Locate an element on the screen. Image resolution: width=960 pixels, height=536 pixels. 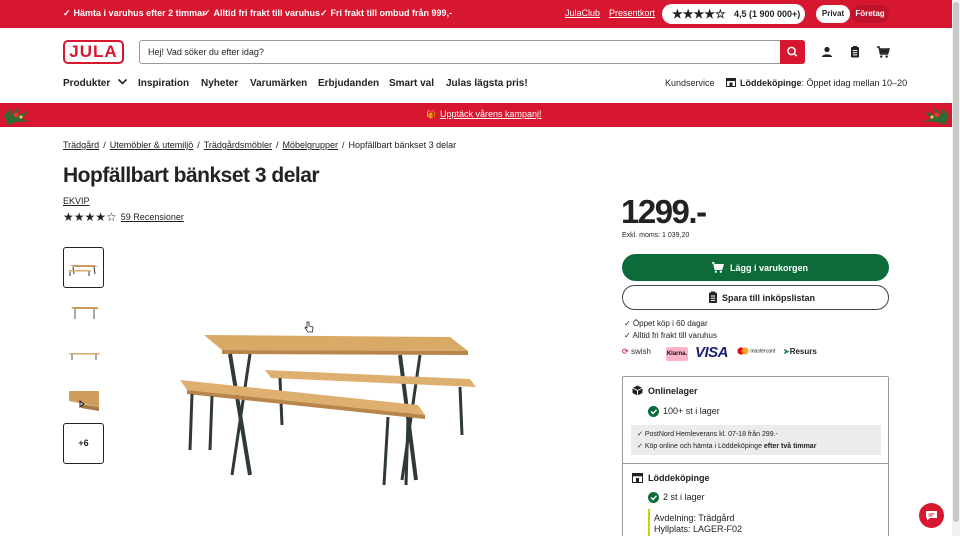
julaclub-link: JulaClub is located at coordinates (582, 13).